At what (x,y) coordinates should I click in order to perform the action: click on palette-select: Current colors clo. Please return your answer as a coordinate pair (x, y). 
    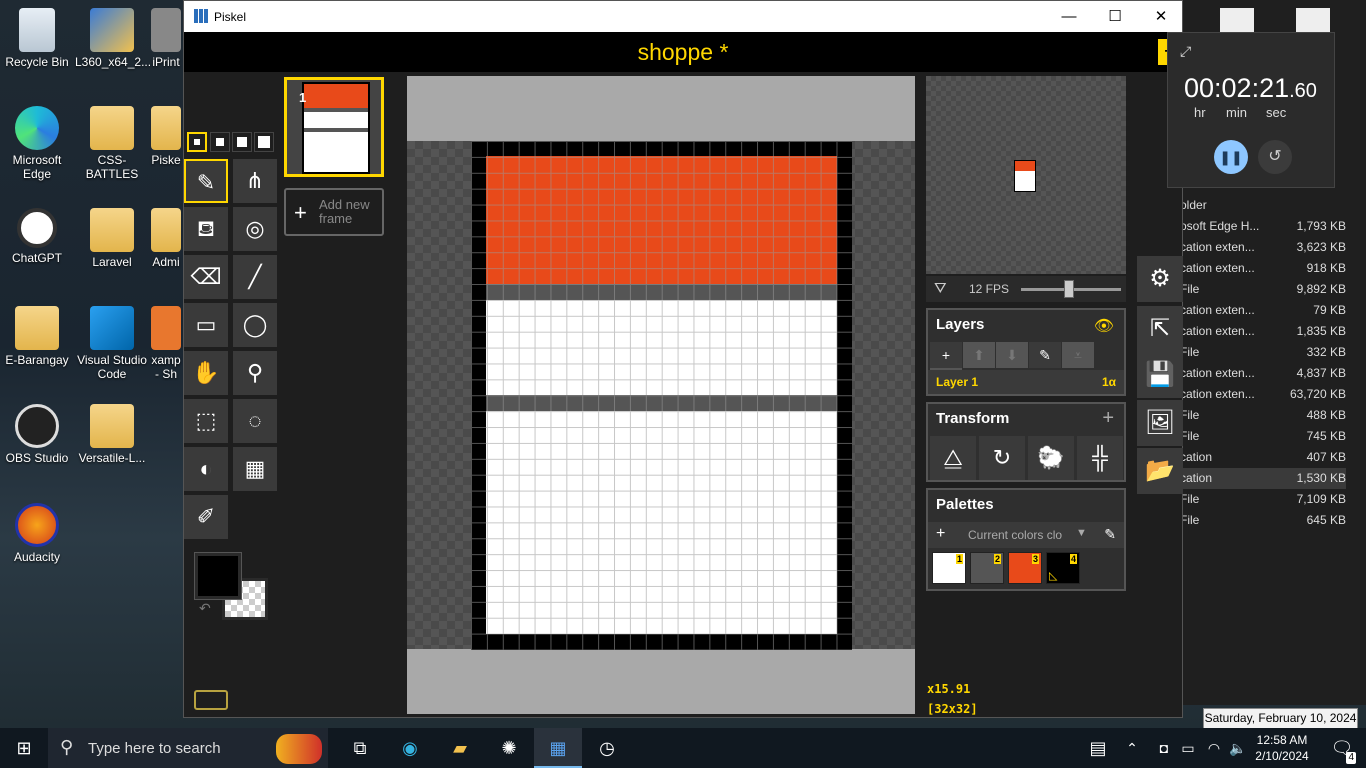
    Looking at the image, I should click on (1018, 535).